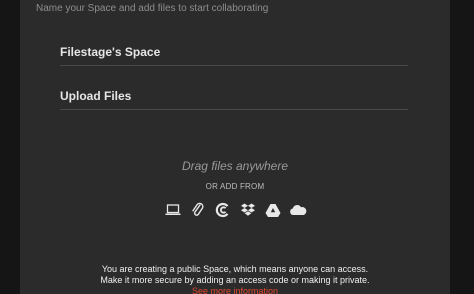  What do you see at coordinates (234, 96) in the screenshot?
I see `upload-files-label: Upload Files` at bounding box center [234, 96].